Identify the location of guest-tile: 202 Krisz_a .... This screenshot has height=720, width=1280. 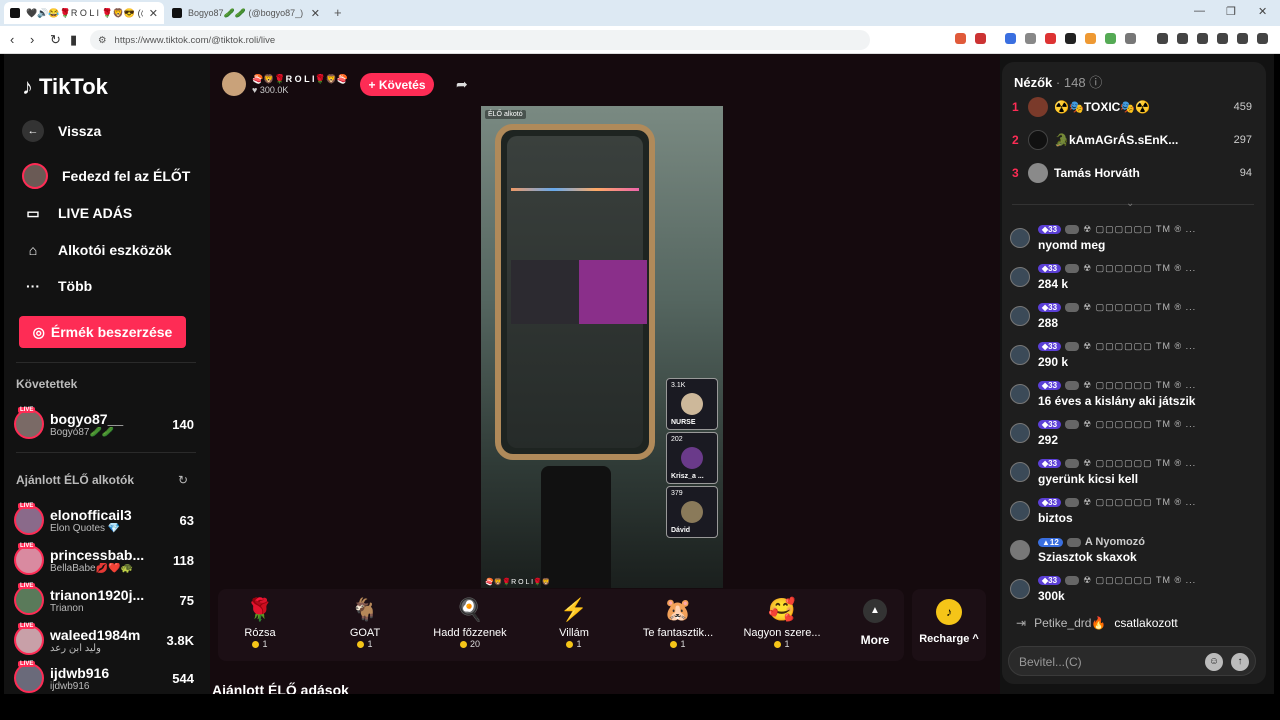
(692, 458).